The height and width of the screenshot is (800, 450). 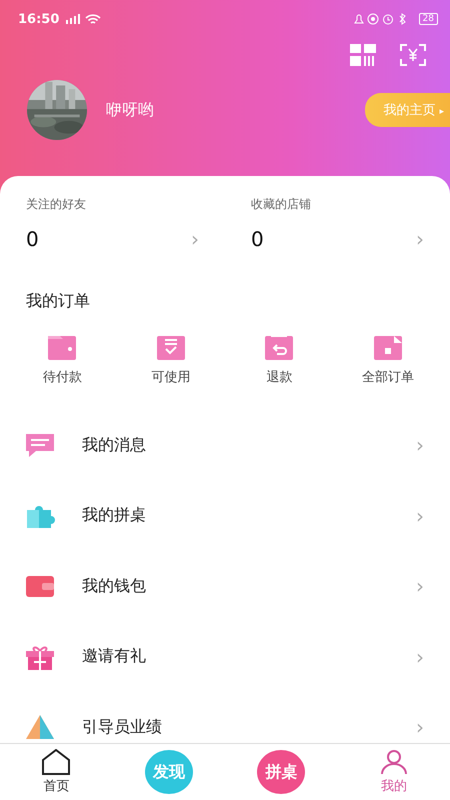 What do you see at coordinates (281, 204) in the screenshot?
I see `stat-label: 收藏的店铺` at bounding box center [281, 204].